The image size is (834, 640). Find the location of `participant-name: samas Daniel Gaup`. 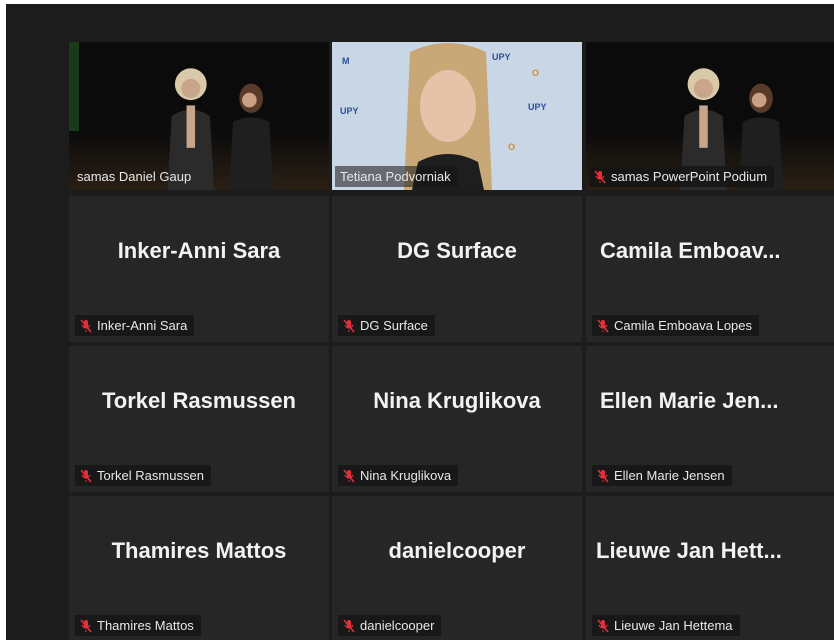

participant-name: samas Daniel Gaup is located at coordinates (134, 176).